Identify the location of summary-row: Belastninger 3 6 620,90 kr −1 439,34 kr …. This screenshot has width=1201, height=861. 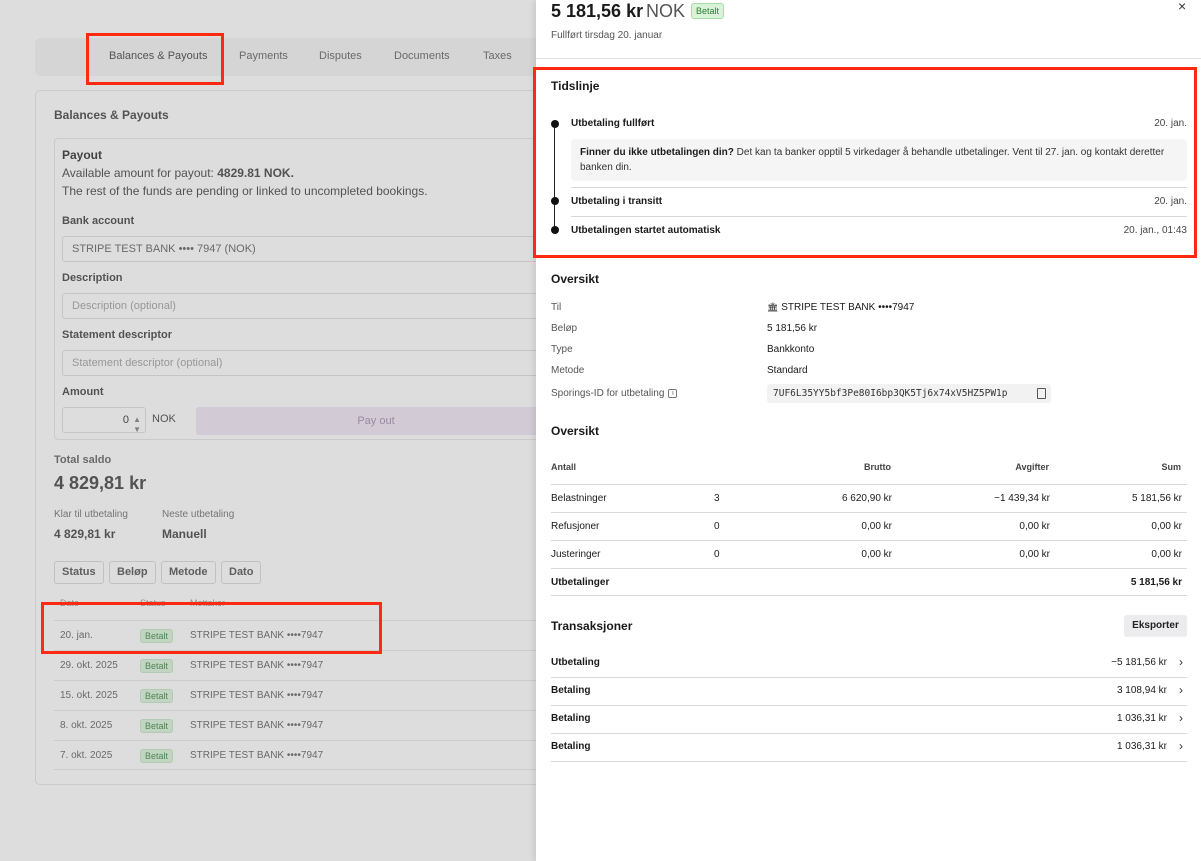
(869, 498).